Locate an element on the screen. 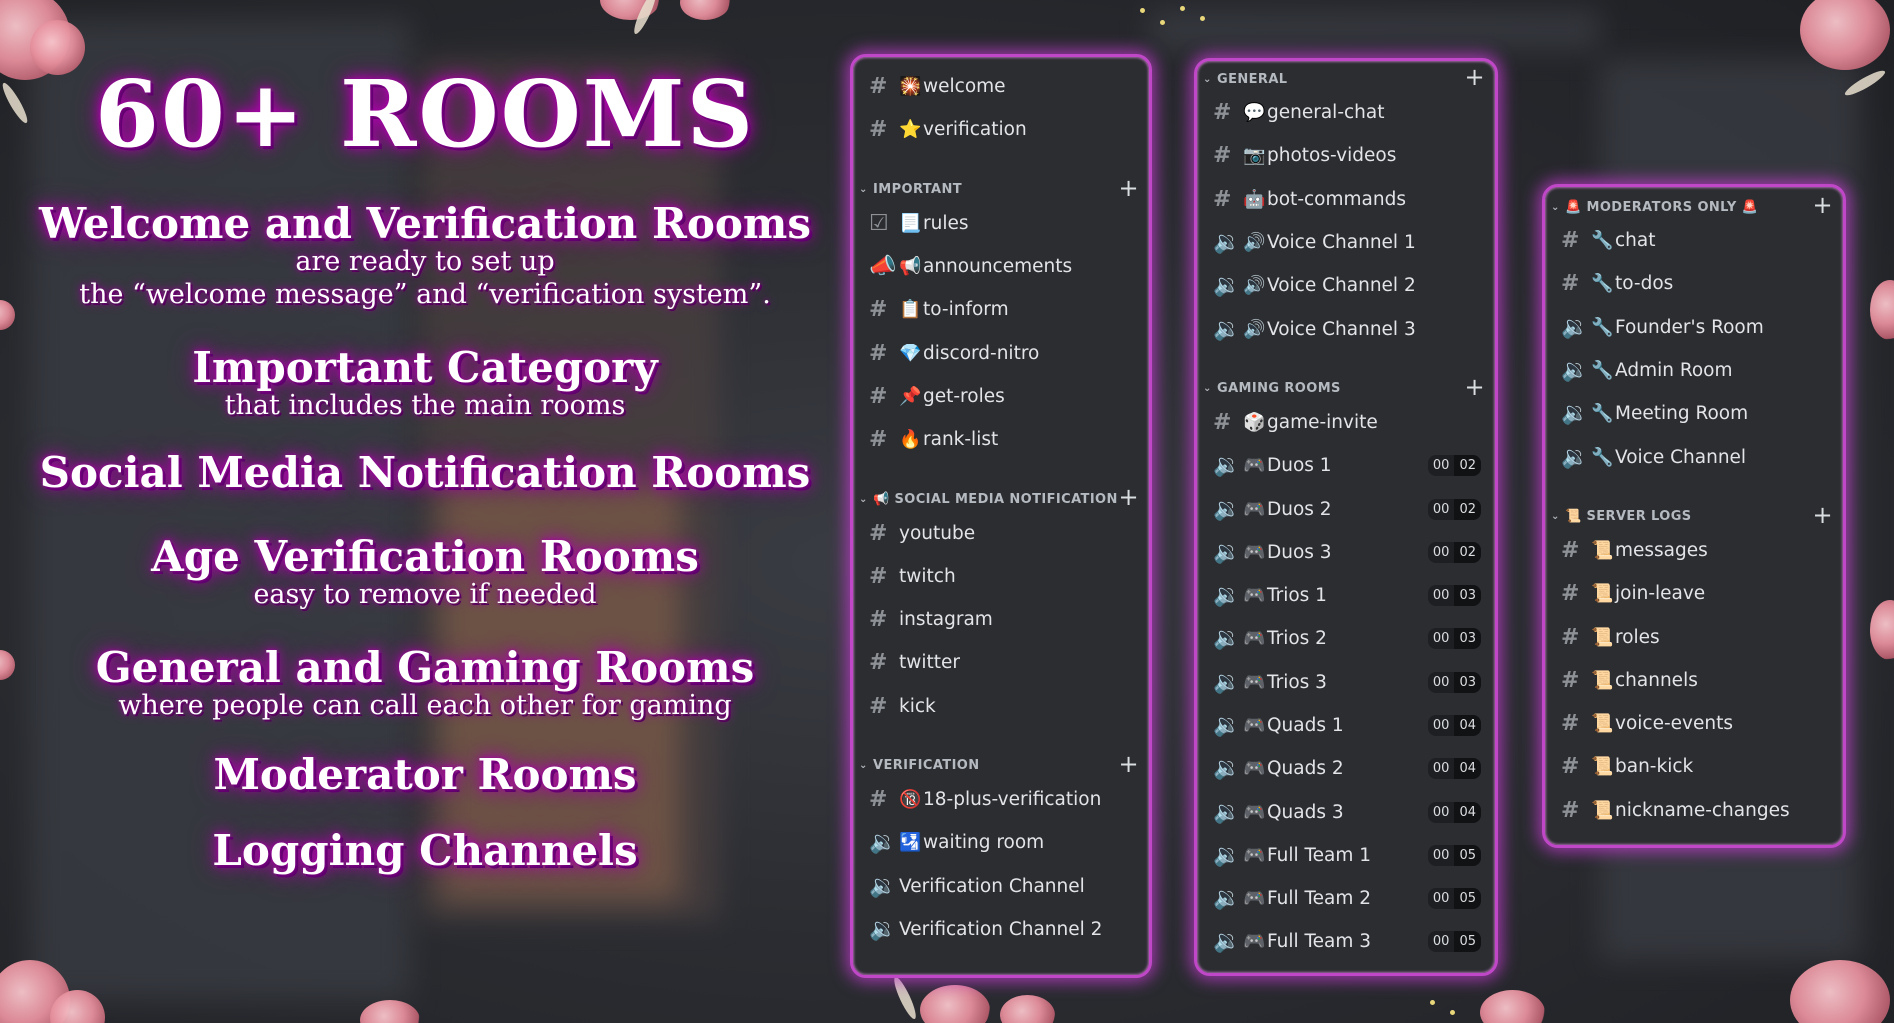 Image resolution: width=1894 pixels, height=1023 pixels. category-header: ⌄ 🚨 MODERATORS ONLY 🚨 + is located at coordinates (1694, 205).